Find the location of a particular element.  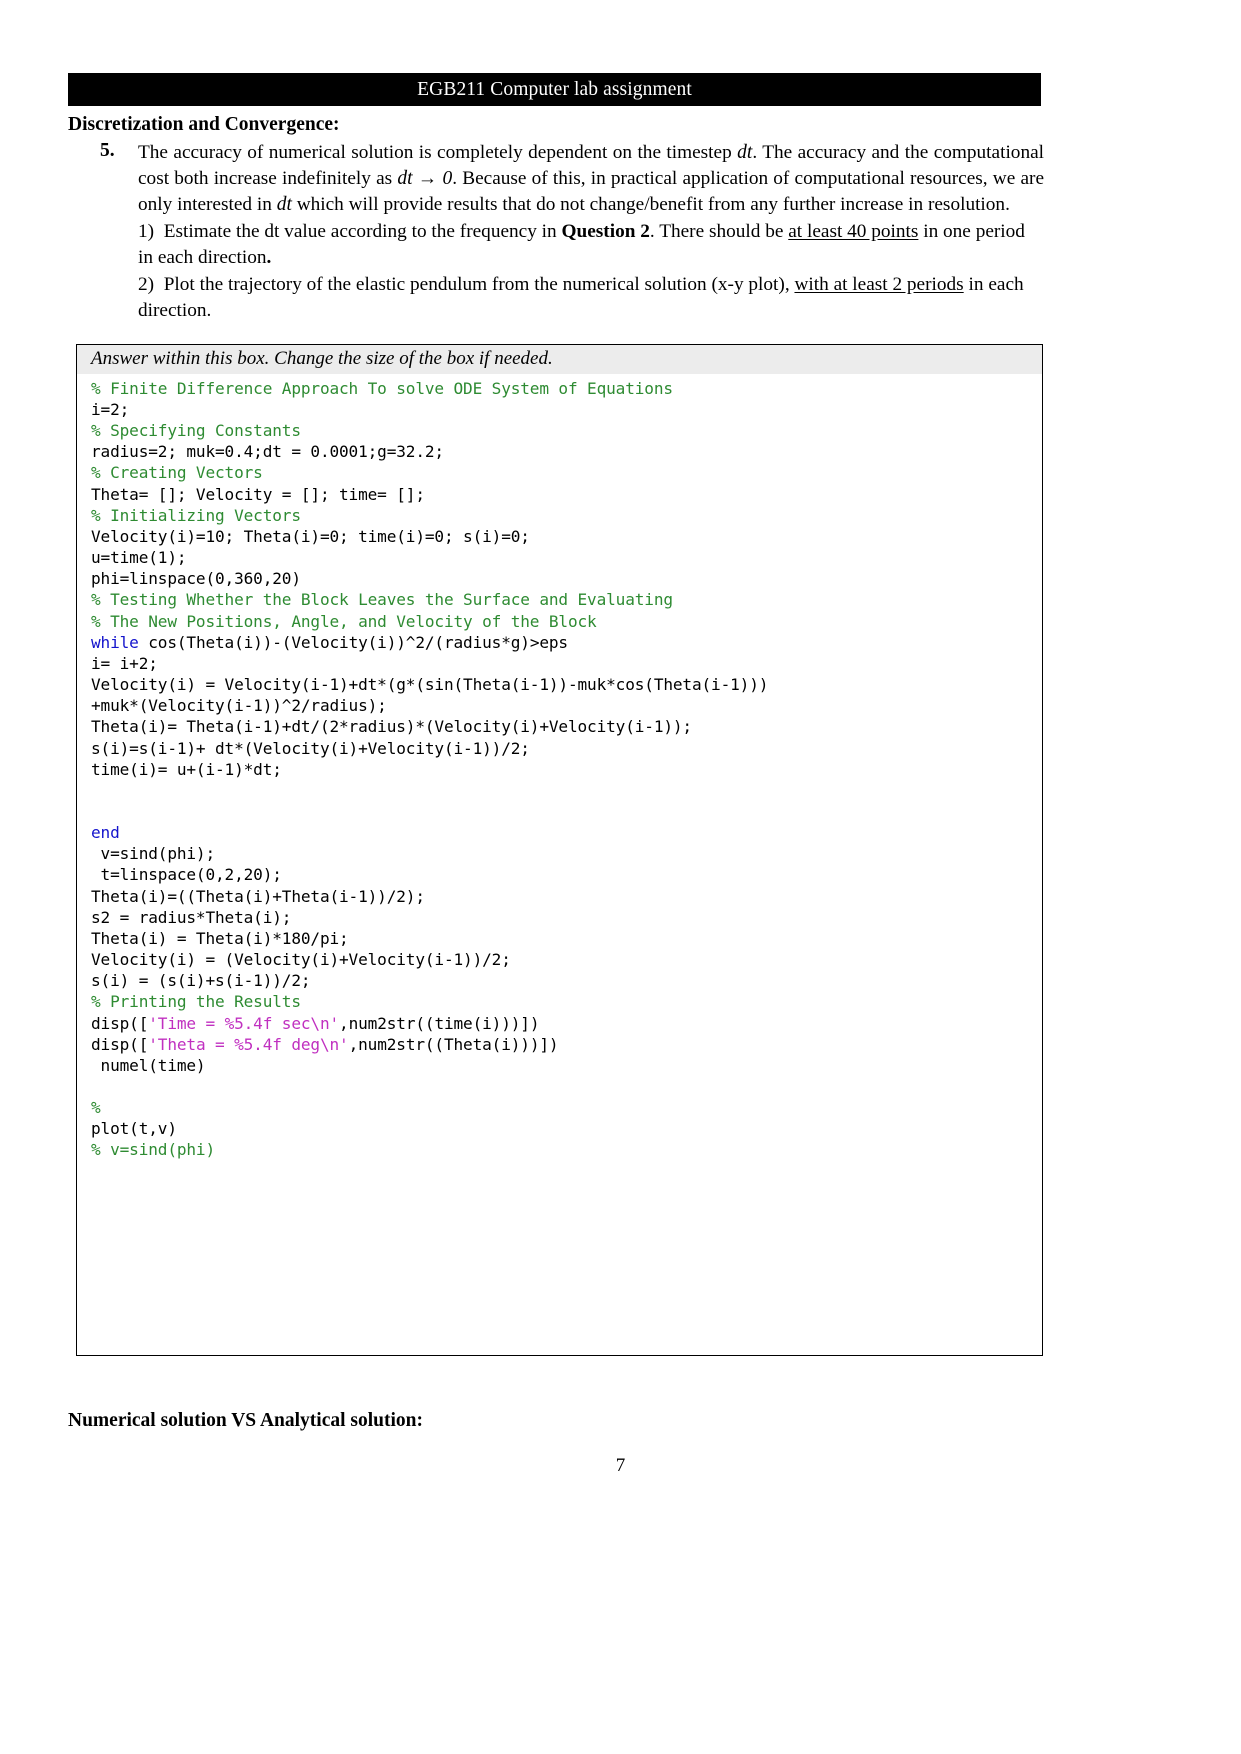

code-comment: % Printing the Results is located at coordinates (196, 1002).